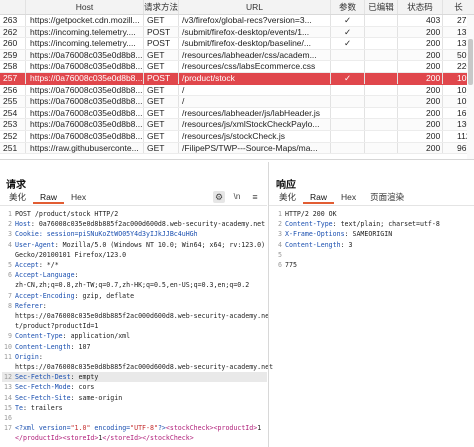 This screenshot has height=447, width=474. I want to click on menu-icon: ≡, so click(255, 197).